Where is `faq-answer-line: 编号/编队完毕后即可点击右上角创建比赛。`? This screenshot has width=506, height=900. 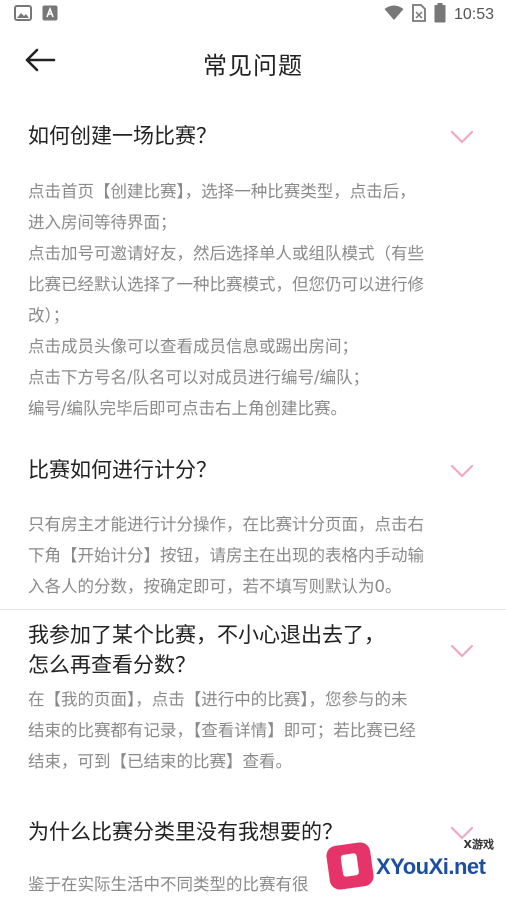 faq-answer-line: 编号/编队完毕后即可点击右上角创建比赛。 is located at coordinates (188, 408).